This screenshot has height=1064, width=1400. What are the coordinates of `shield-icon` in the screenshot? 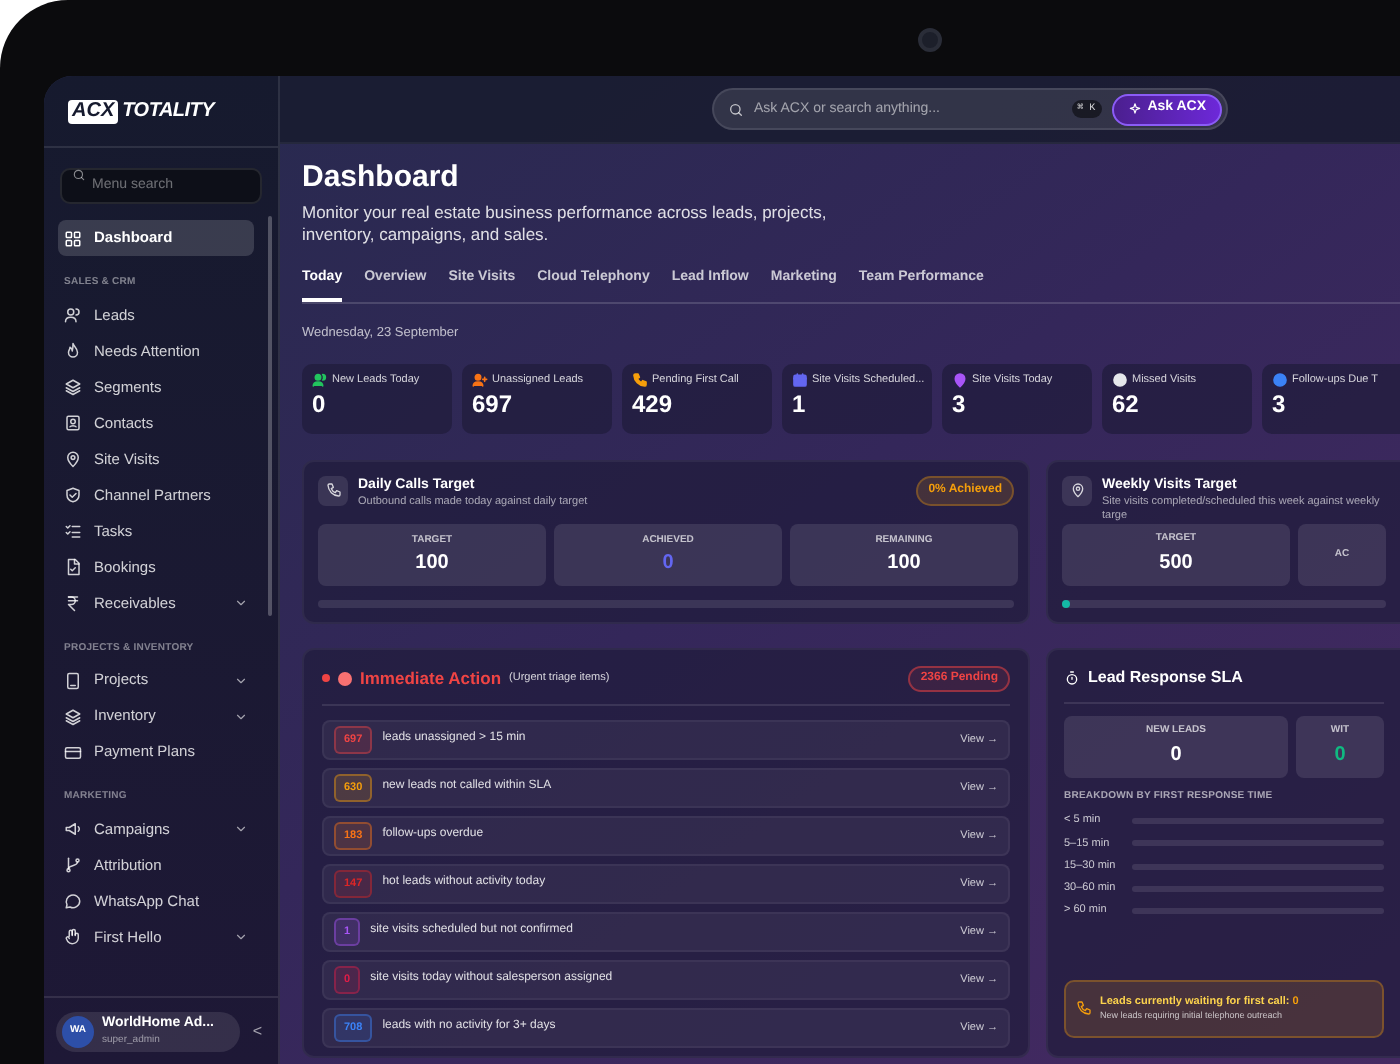 It's located at (73, 495).